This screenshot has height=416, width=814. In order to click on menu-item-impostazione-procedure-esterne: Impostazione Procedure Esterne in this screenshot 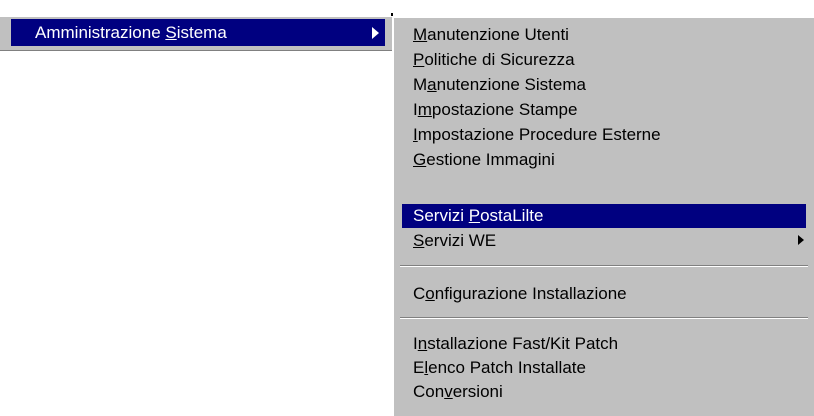, I will do `click(604, 135)`.